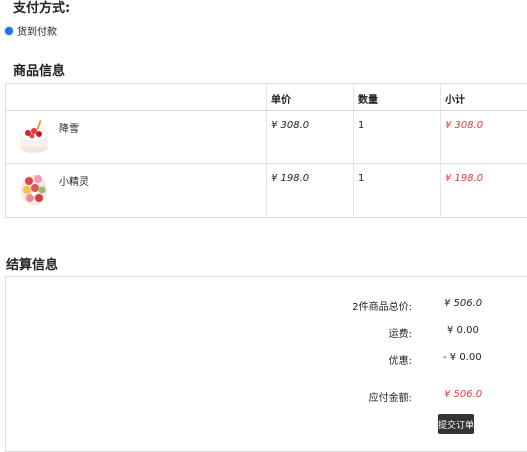  Describe the element at coordinates (400, 334) in the screenshot. I see `shipping-label: 运费:` at that location.